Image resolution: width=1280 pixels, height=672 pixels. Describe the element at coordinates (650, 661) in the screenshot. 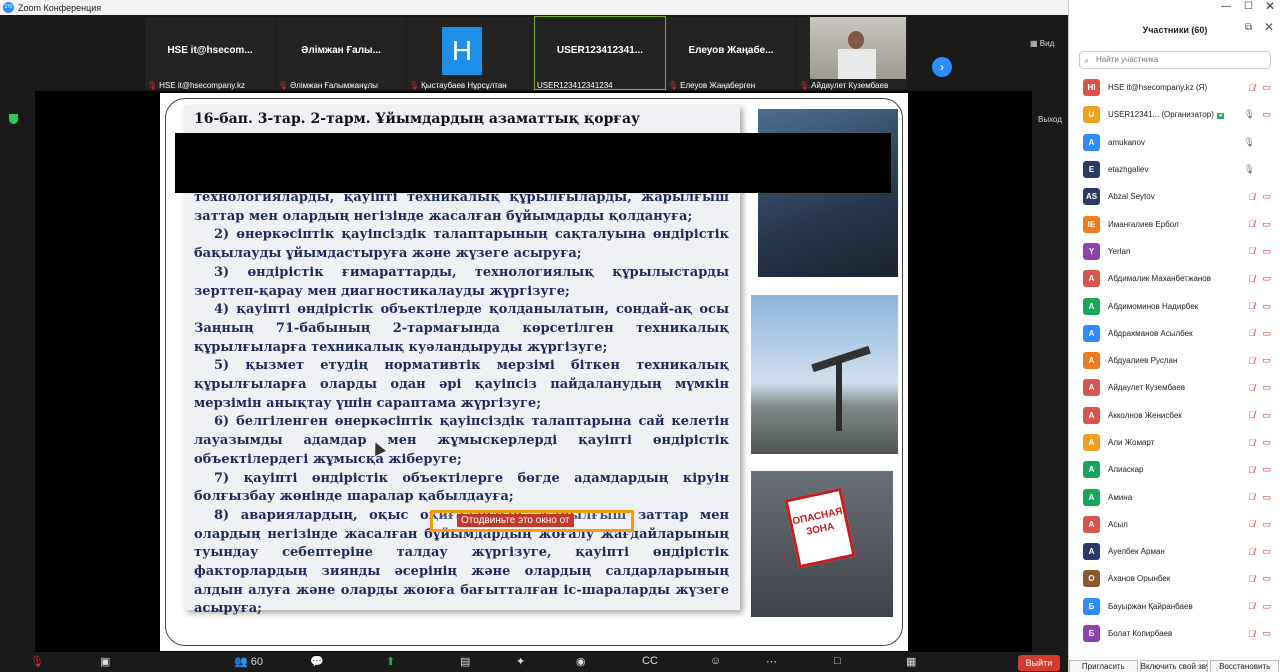

I see `captions-icon: CC` at that location.